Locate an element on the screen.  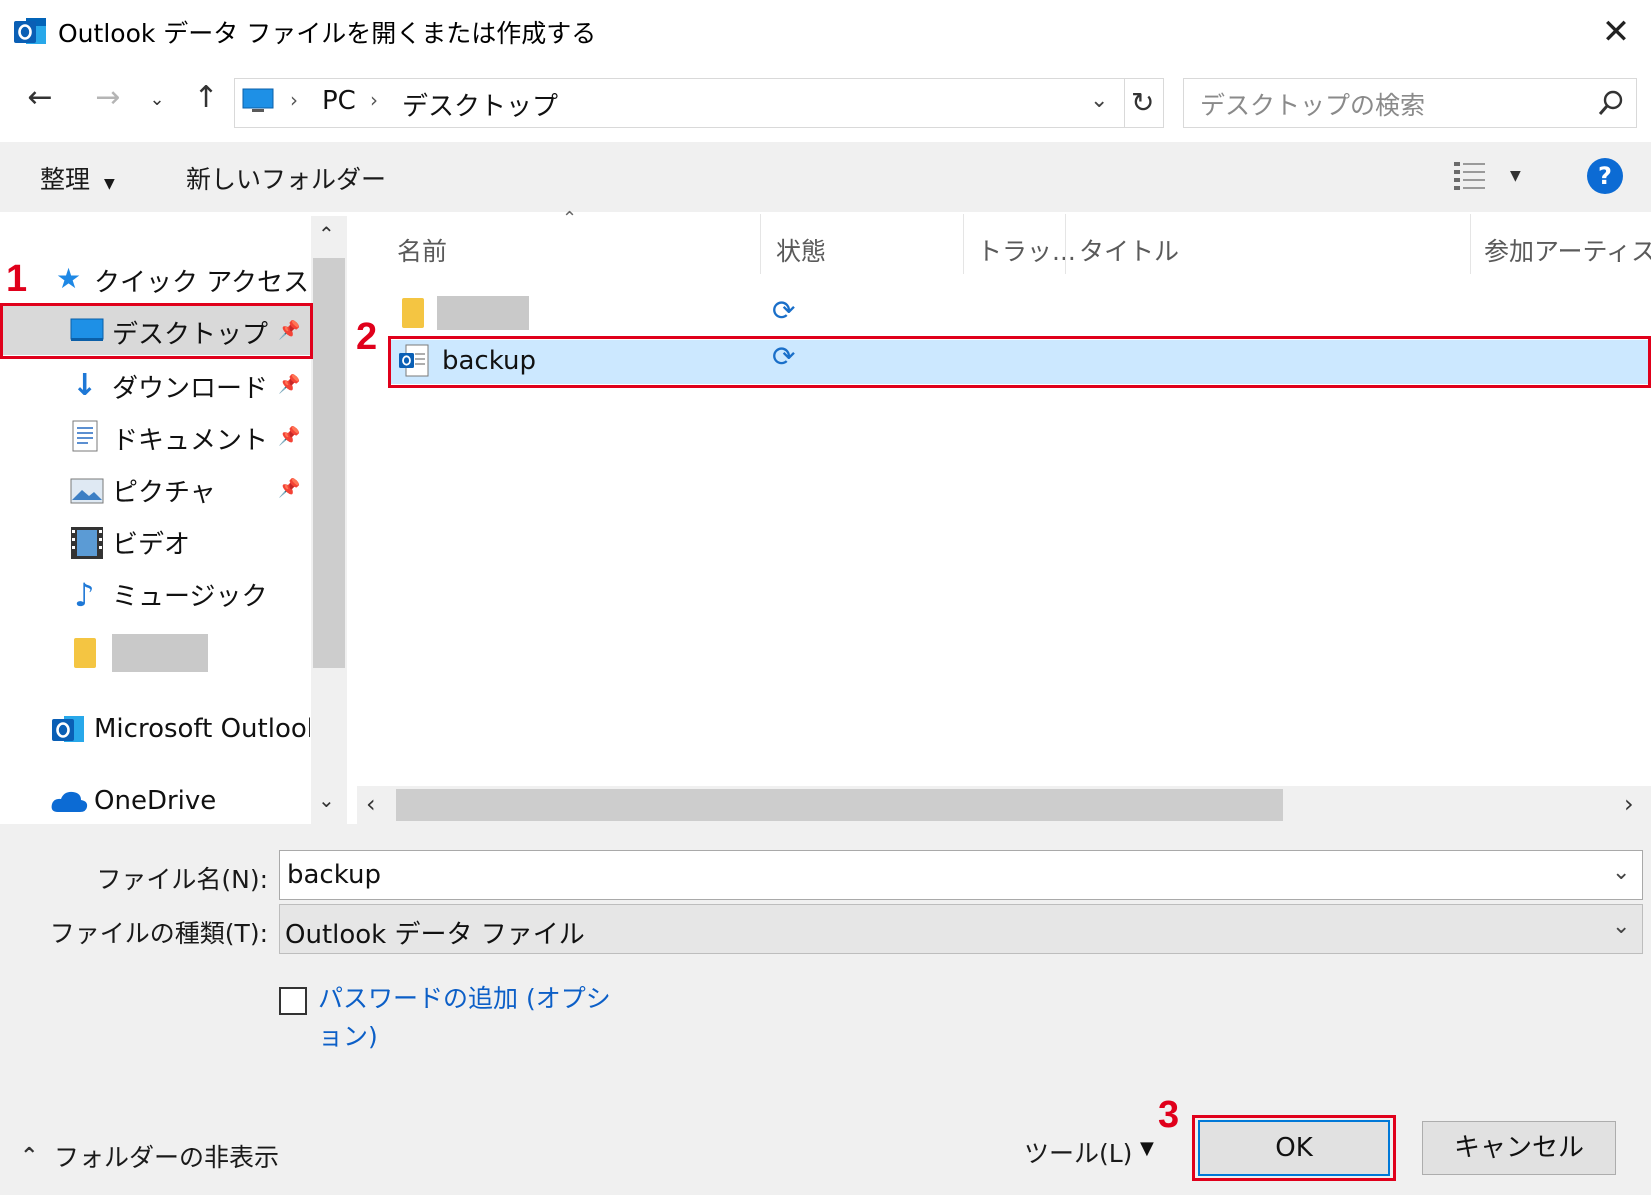
annotation-step-2: 2 is located at coordinates (367, 337).